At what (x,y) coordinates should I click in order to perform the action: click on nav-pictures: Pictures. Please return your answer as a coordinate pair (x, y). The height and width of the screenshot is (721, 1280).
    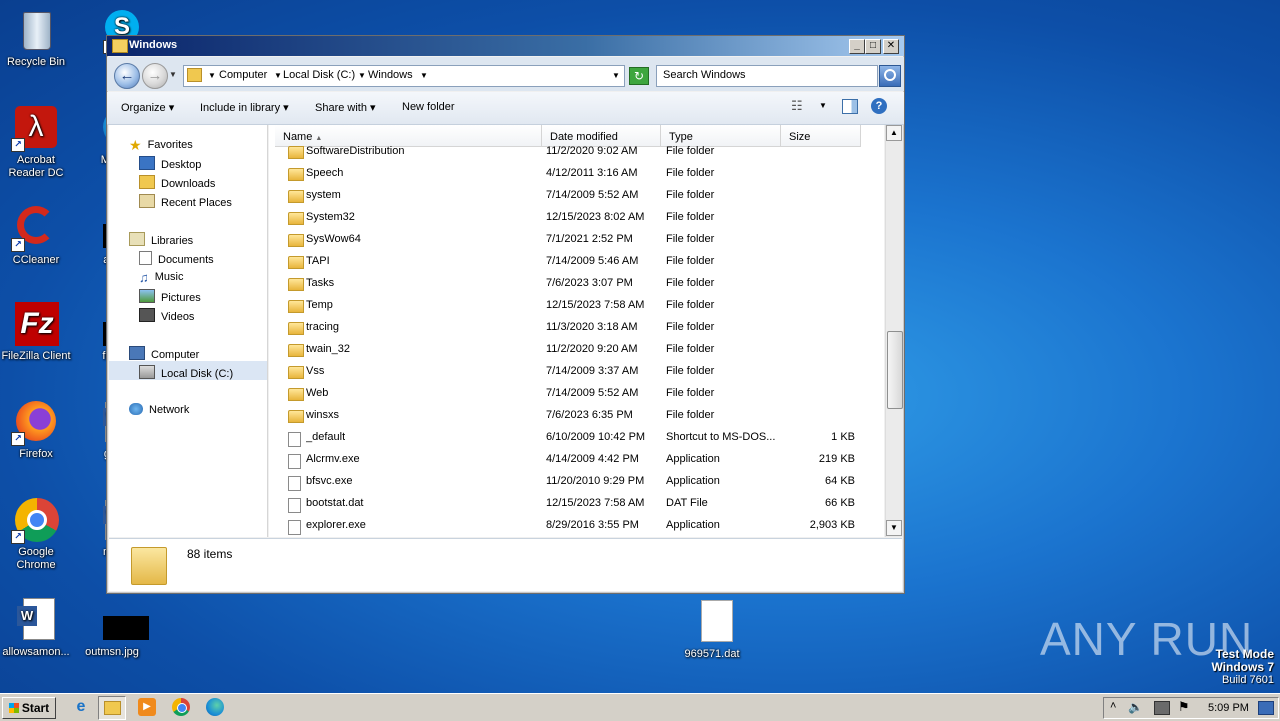
    Looking at the image, I should click on (170, 296).